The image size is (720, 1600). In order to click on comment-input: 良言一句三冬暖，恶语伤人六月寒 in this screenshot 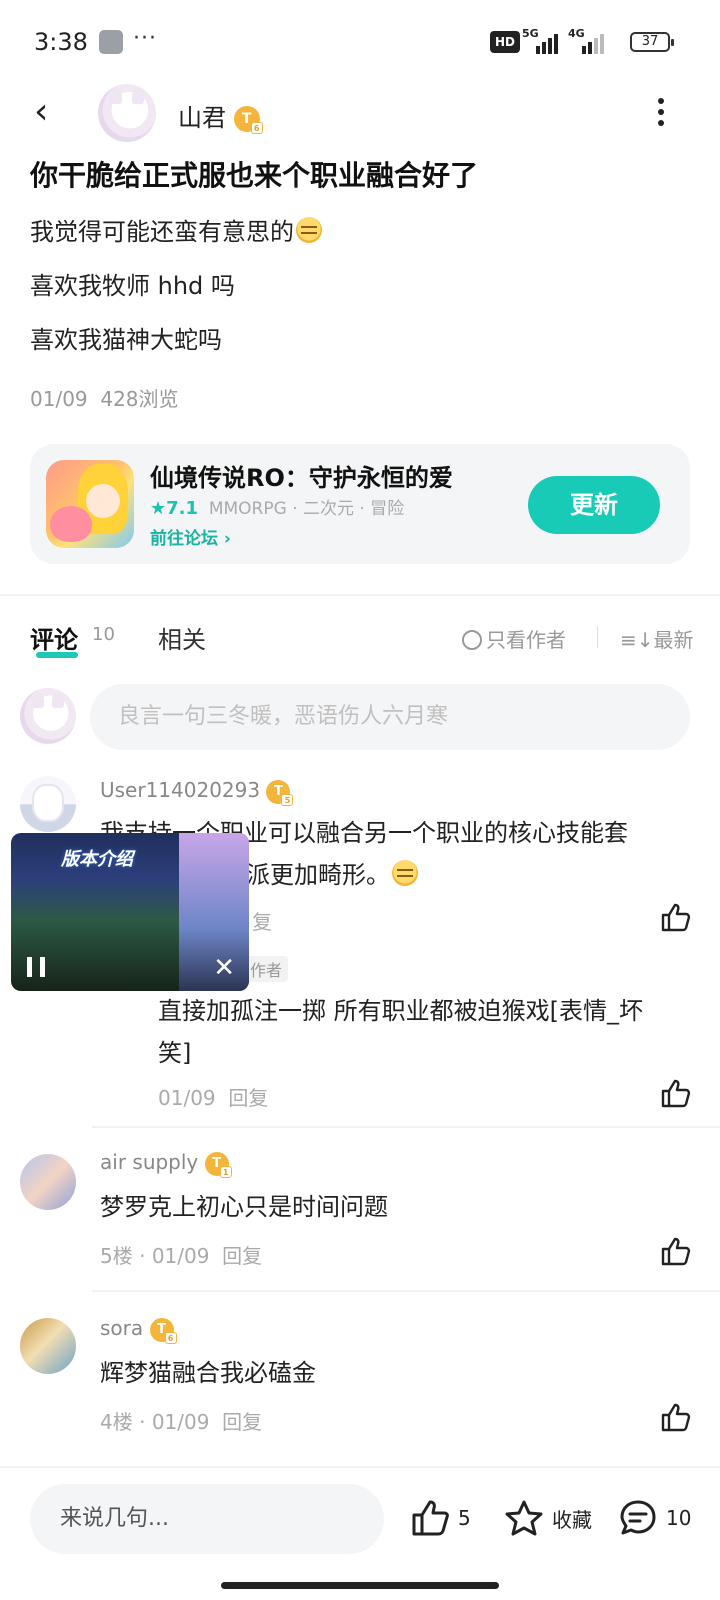, I will do `click(390, 717)`.